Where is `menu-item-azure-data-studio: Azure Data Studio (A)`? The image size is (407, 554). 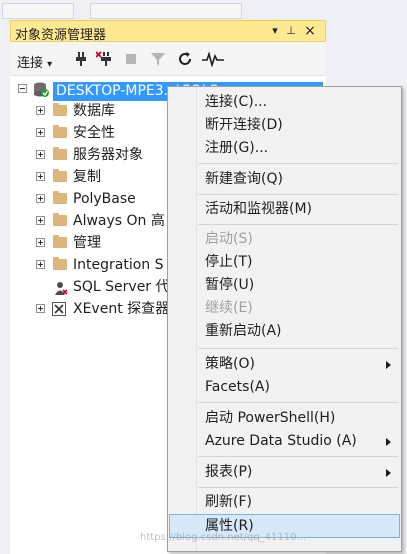
menu-item-azure-data-studio: Azure Data Studio (A) is located at coordinates (284, 441).